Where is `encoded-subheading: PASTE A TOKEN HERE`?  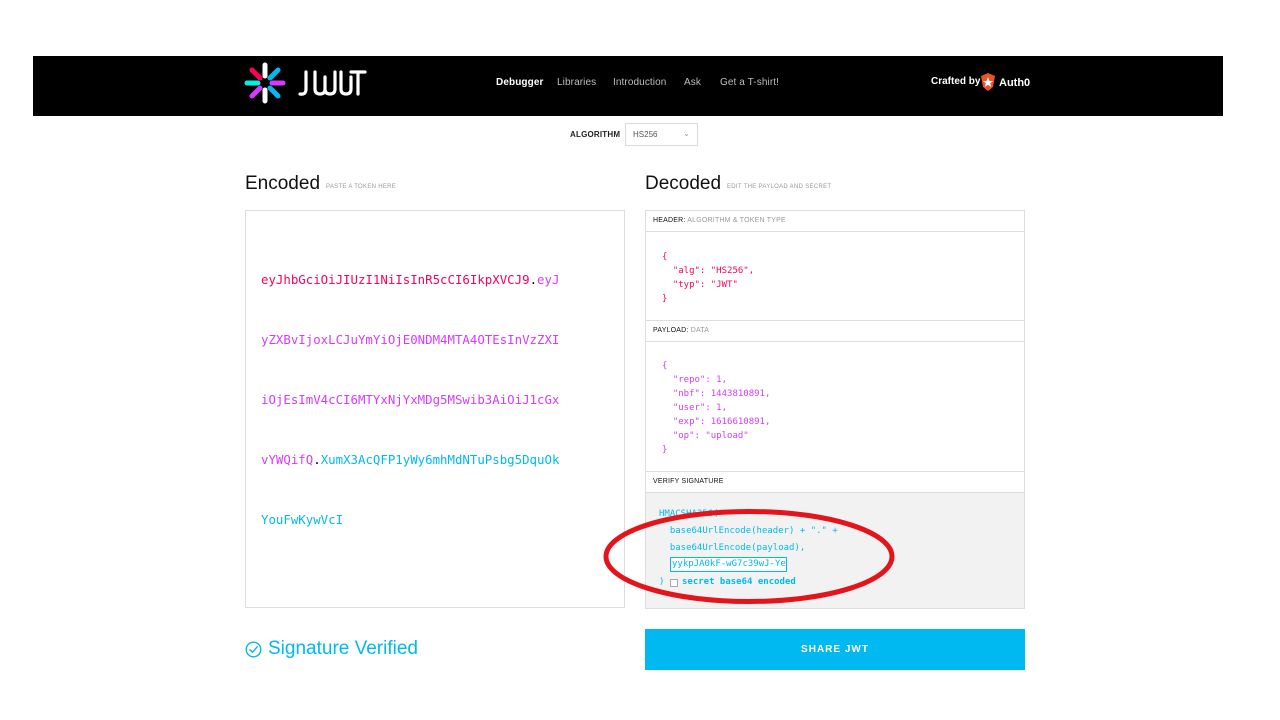
encoded-subheading: PASTE A TOKEN HERE is located at coordinates (361, 187).